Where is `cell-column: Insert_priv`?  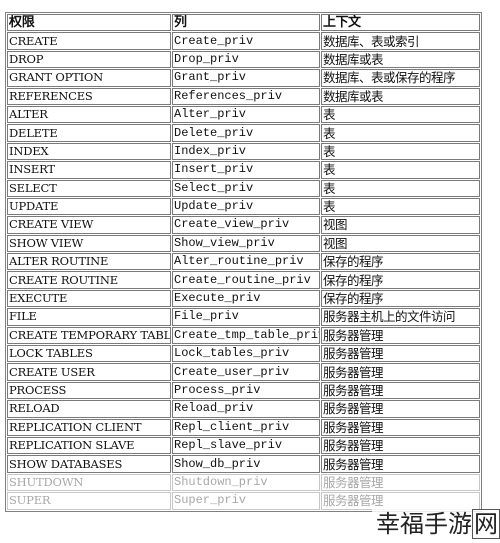
cell-column: Insert_priv is located at coordinates (246, 170).